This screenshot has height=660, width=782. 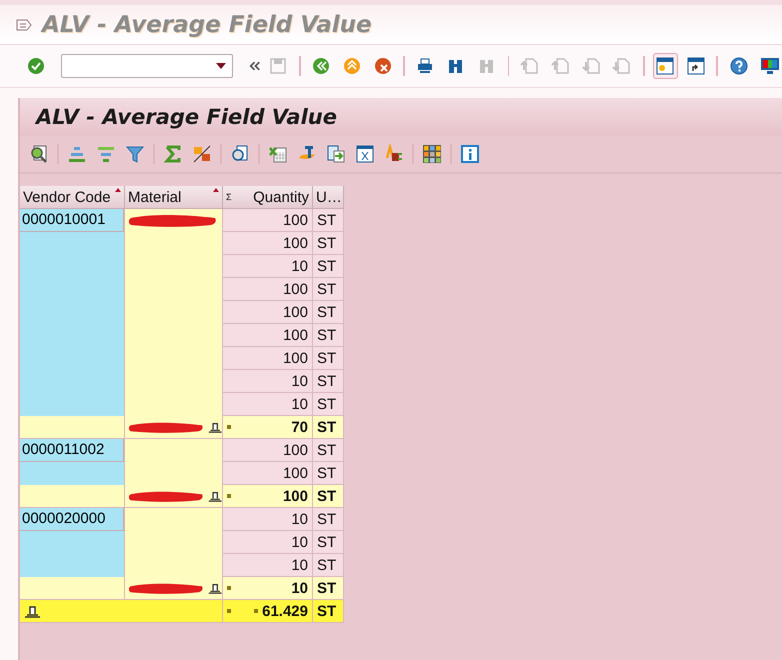 I want to click on shortcut-icon, so click(x=696, y=66).